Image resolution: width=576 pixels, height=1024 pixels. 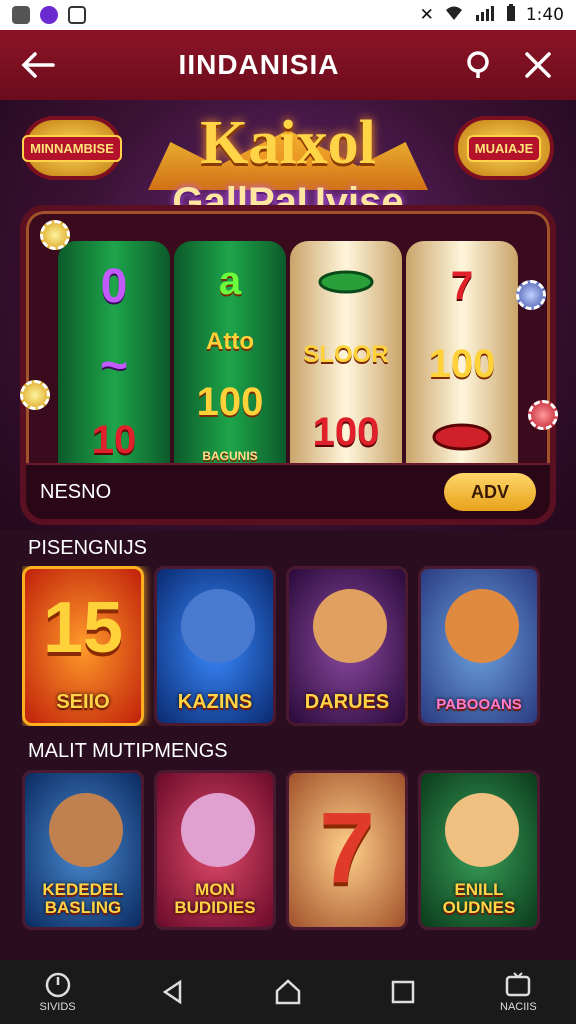 What do you see at coordinates (518, 1007) in the screenshot?
I see `nav-right-label: NACIIS` at bounding box center [518, 1007].